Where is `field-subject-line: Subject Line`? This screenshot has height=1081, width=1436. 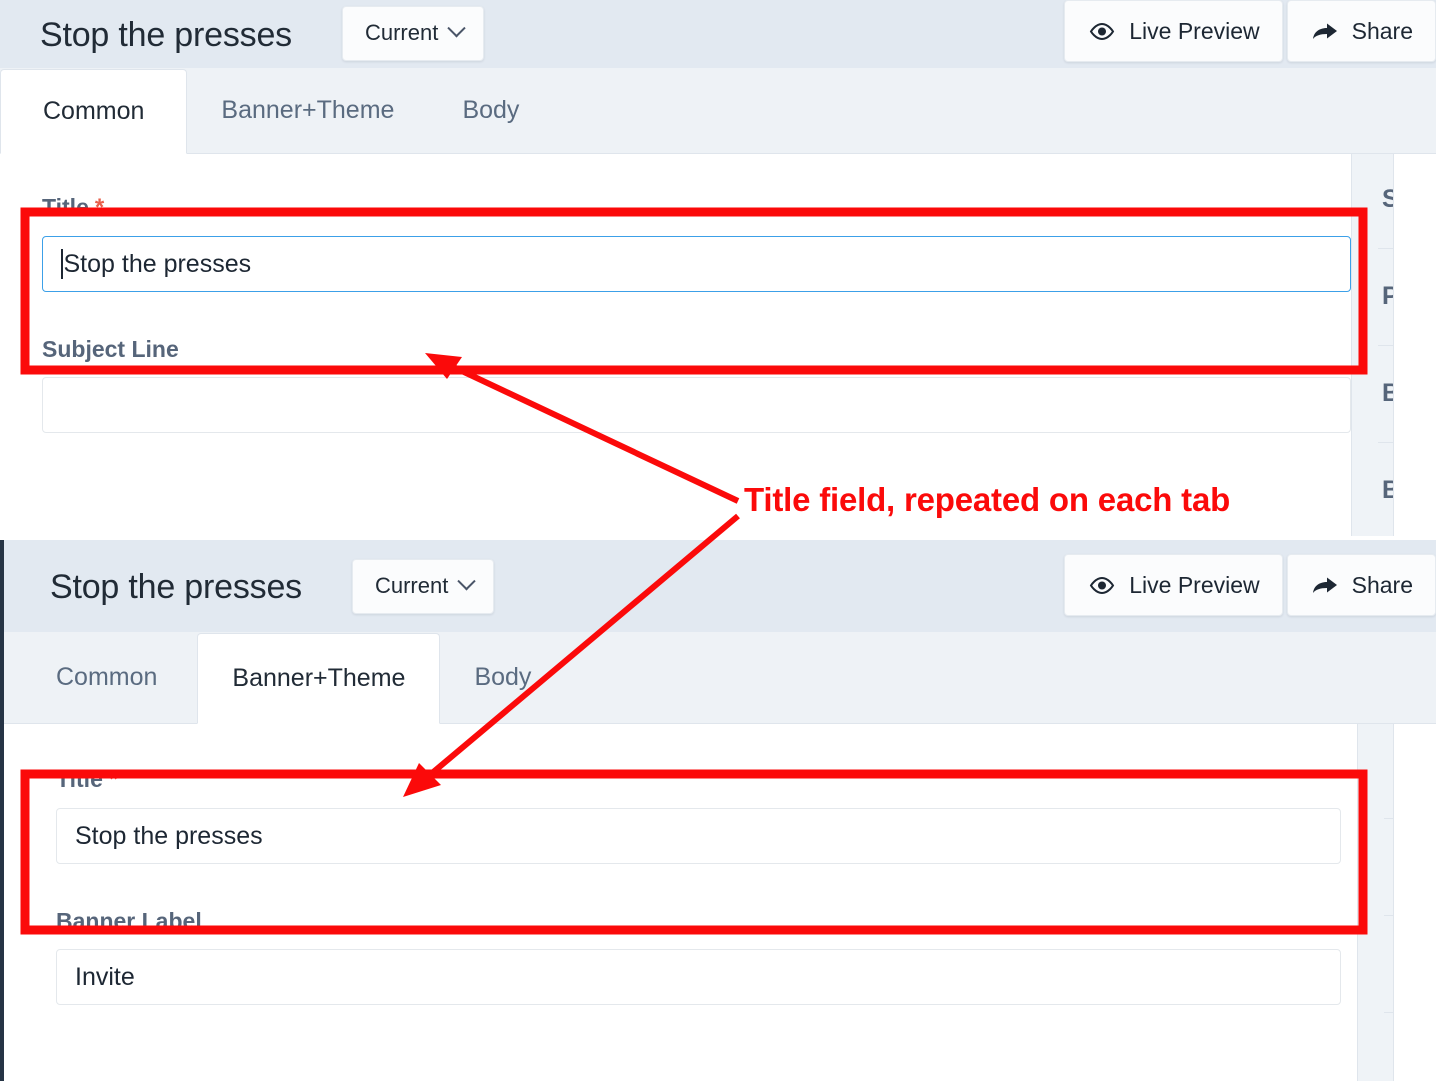 field-subject-line: Subject Line is located at coordinates (696, 362).